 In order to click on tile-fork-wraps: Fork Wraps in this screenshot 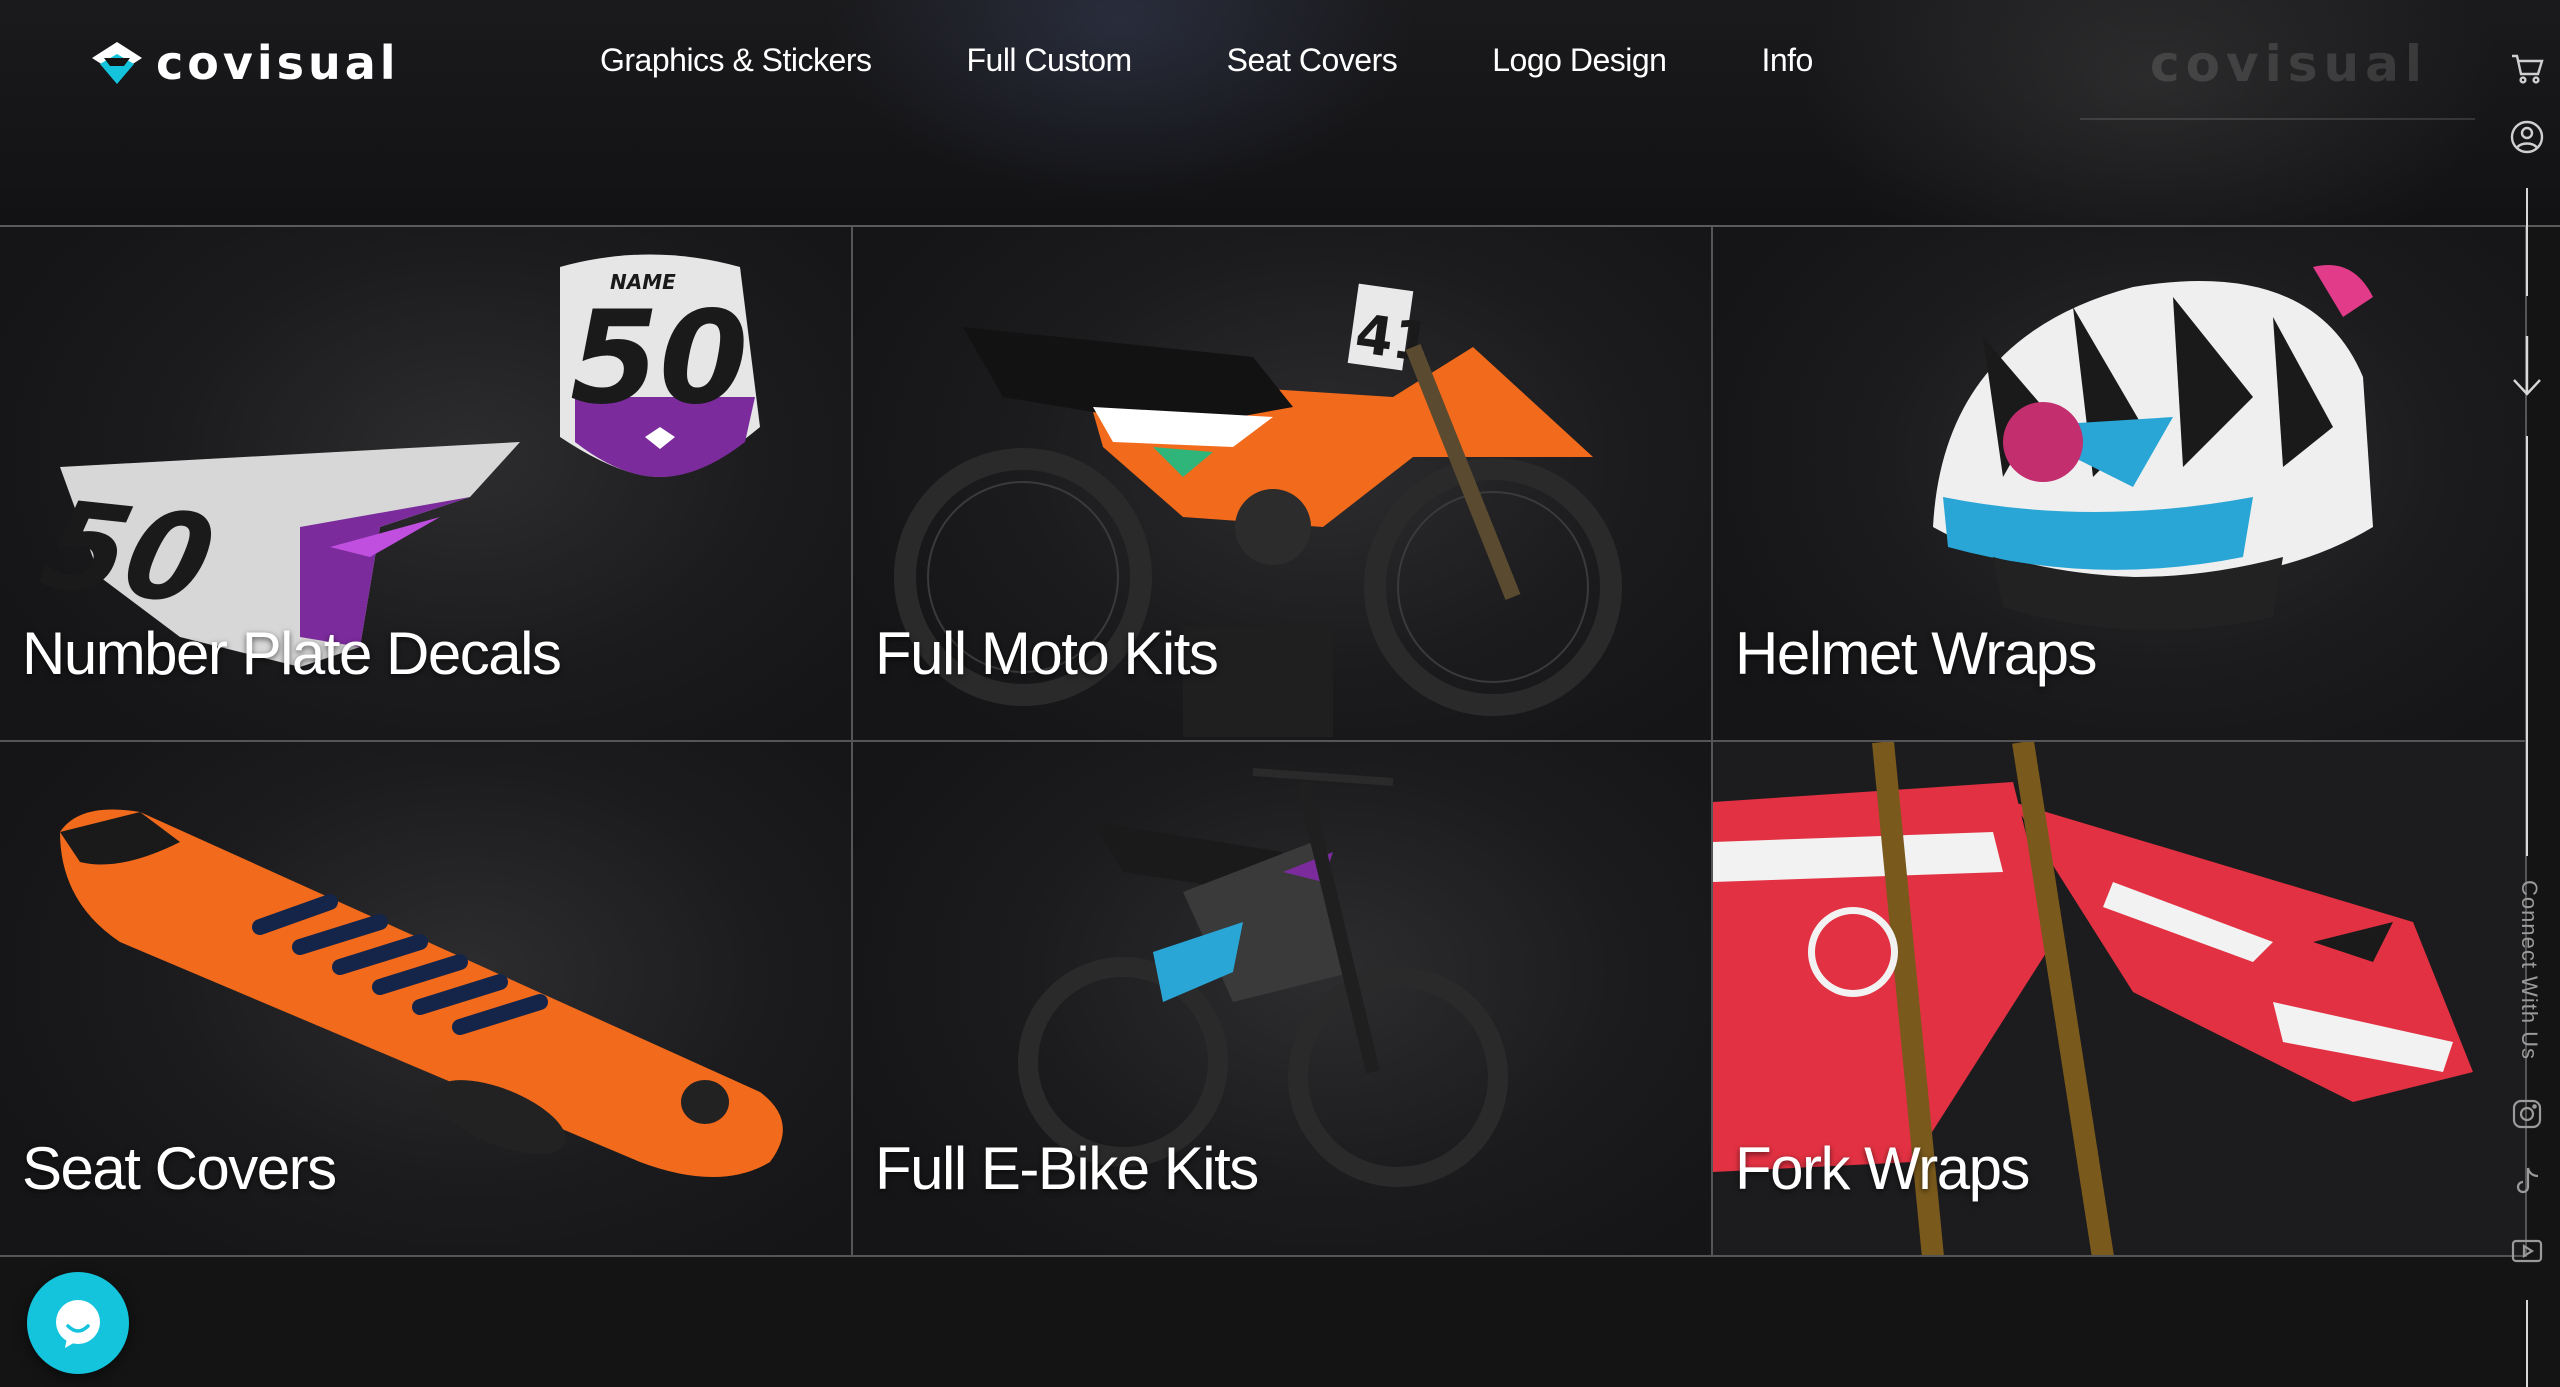, I will do `click(2120, 999)`.